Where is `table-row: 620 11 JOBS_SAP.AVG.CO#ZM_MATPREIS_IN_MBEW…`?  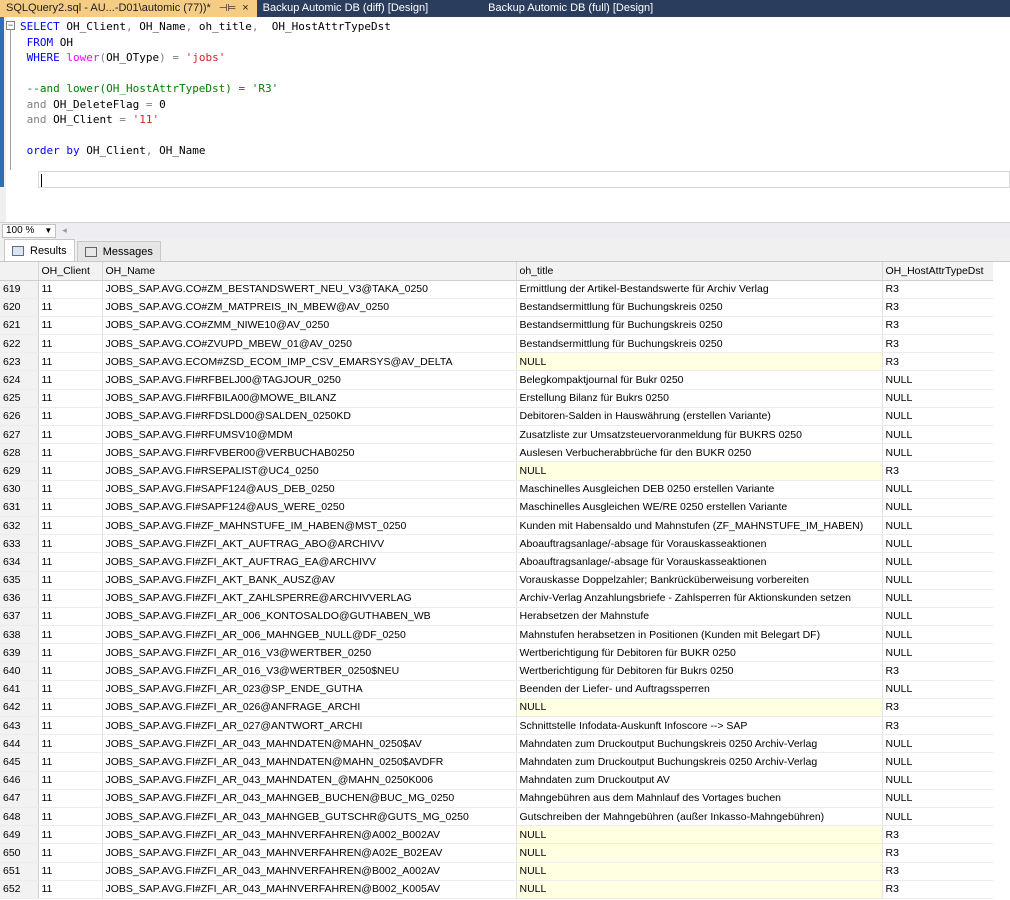
table-row: 620 11 JOBS_SAP.AVG.CO#ZM_MATPREIS_IN_MBEW… is located at coordinates (497, 307).